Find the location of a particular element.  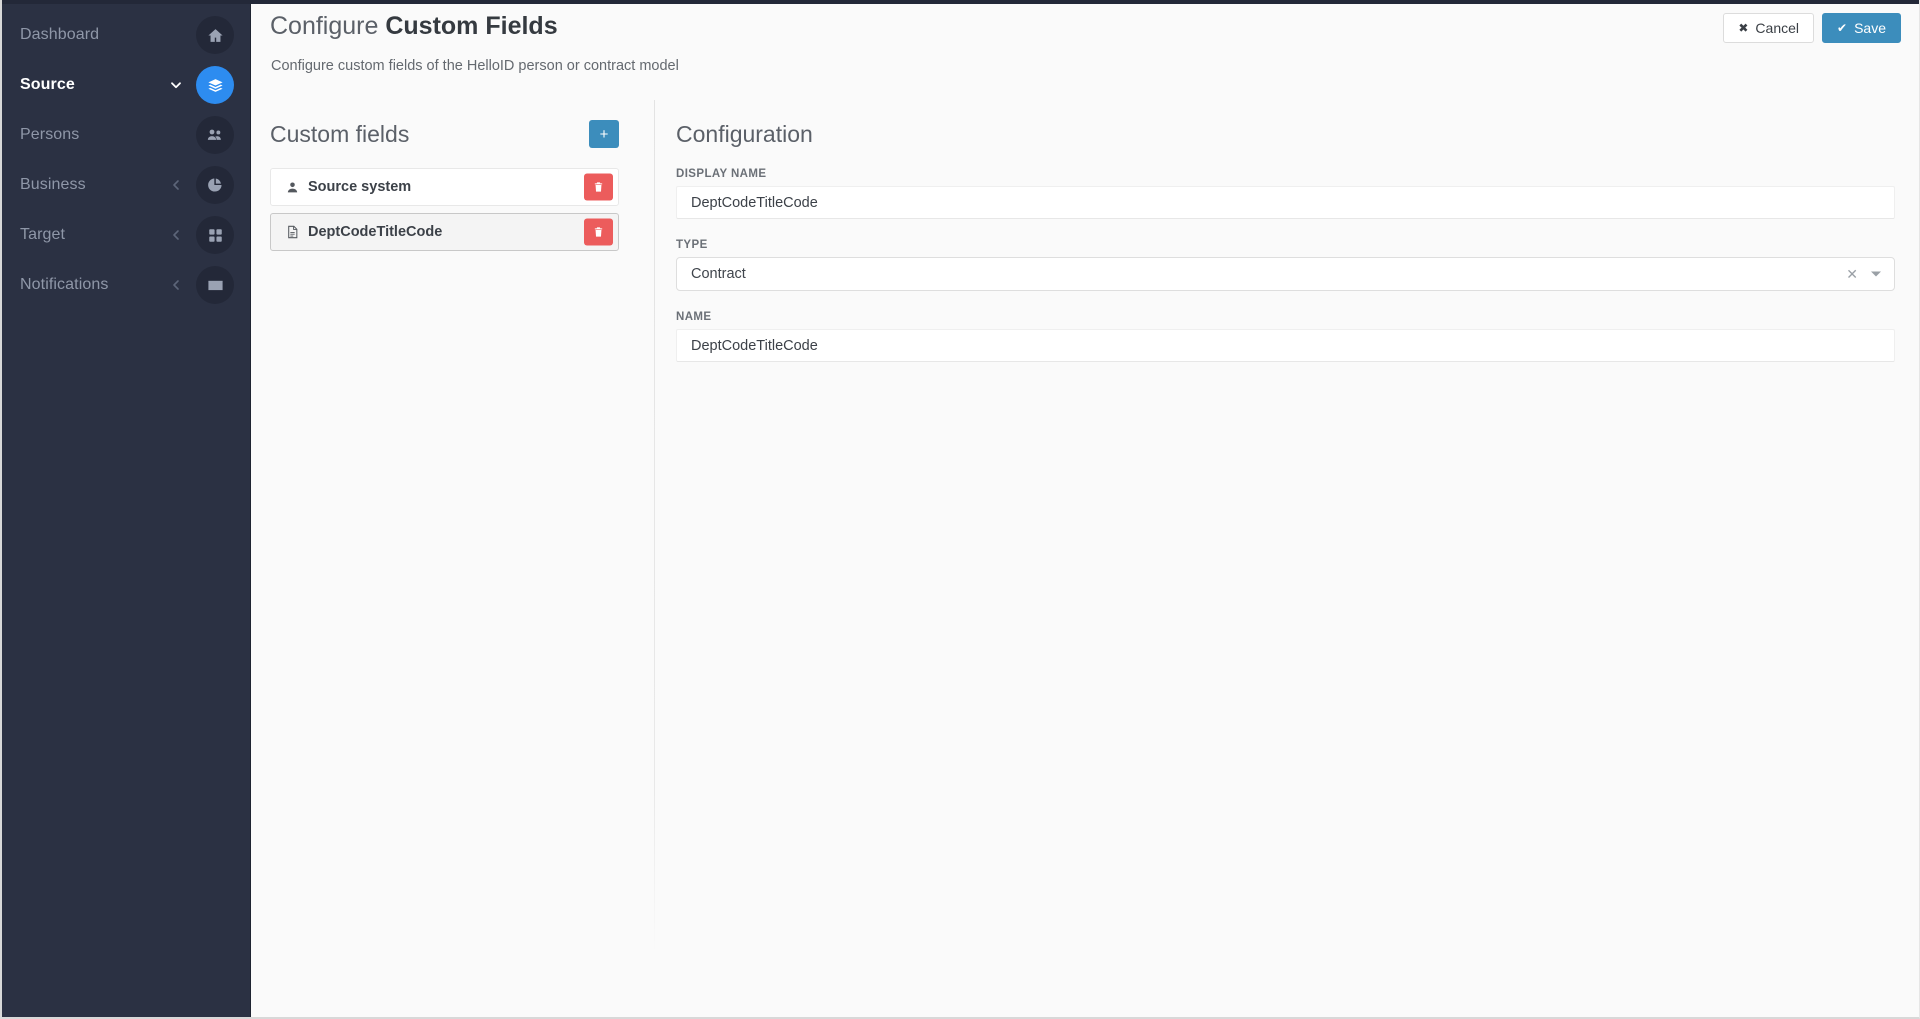

sidebar-item-label: Dashboard is located at coordinates (60, 34).